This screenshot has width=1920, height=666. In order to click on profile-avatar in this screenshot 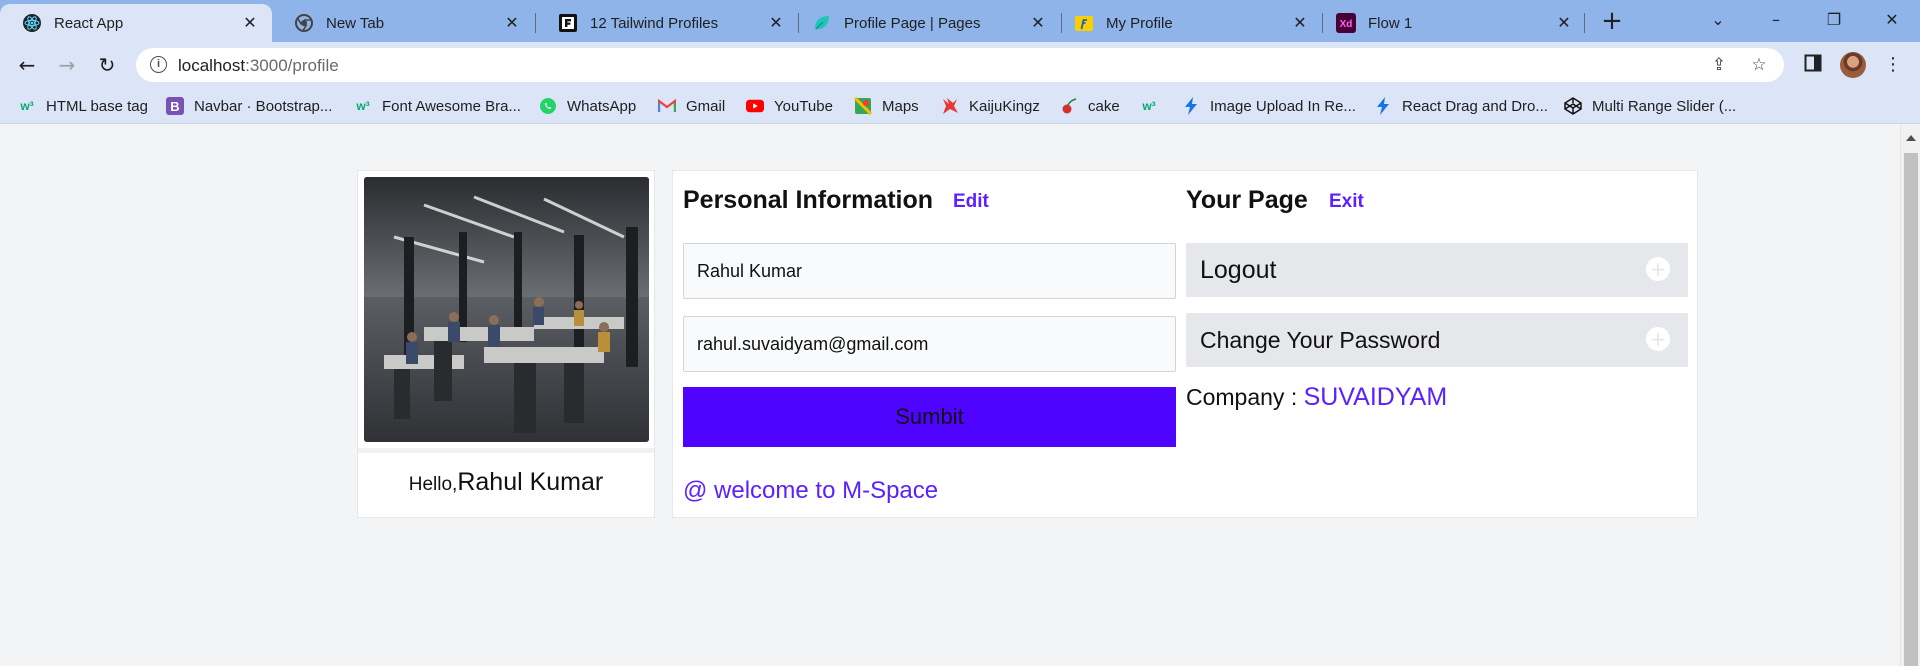, I will do `click(1853, 65)`.